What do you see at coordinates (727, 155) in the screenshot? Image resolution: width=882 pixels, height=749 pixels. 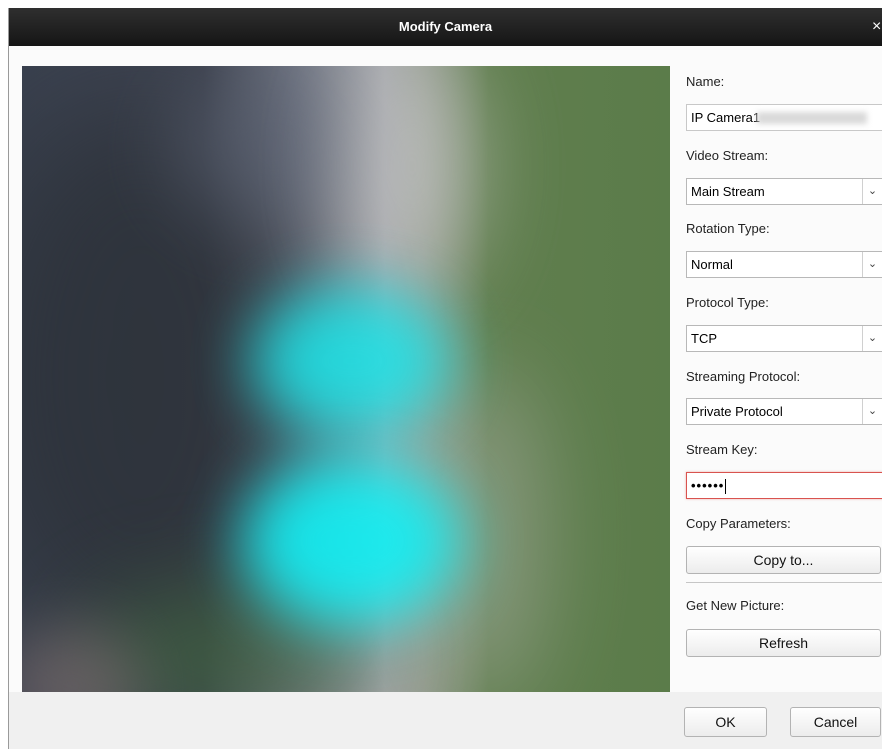 I see `video-stream-label: Video Stream:` at bounding box center [727, 155].